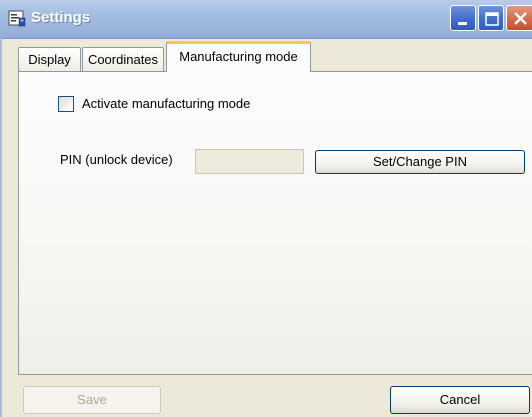 This screenshot has width=532, height=417. I want to click on save-button: Save, so click(92, 400).